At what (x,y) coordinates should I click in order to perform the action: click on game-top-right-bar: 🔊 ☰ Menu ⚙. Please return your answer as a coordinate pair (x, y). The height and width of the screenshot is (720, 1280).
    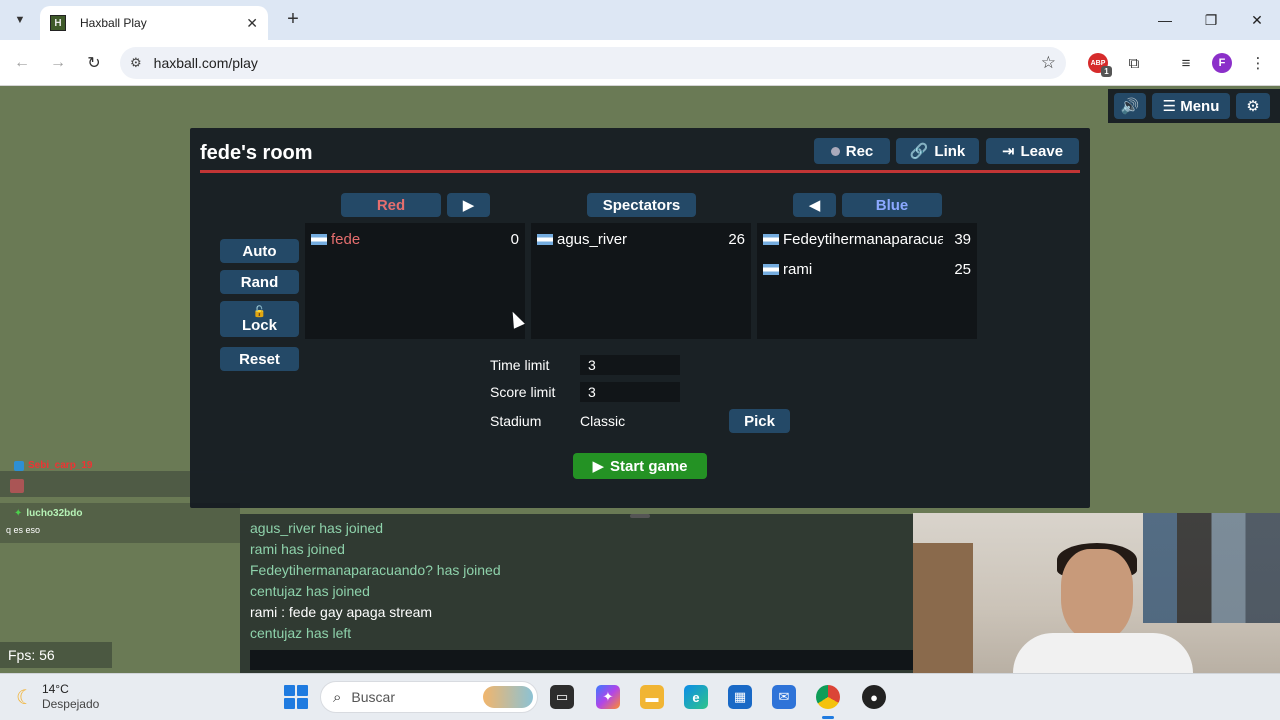
    Looking at the image, I should click on (1194, 106).